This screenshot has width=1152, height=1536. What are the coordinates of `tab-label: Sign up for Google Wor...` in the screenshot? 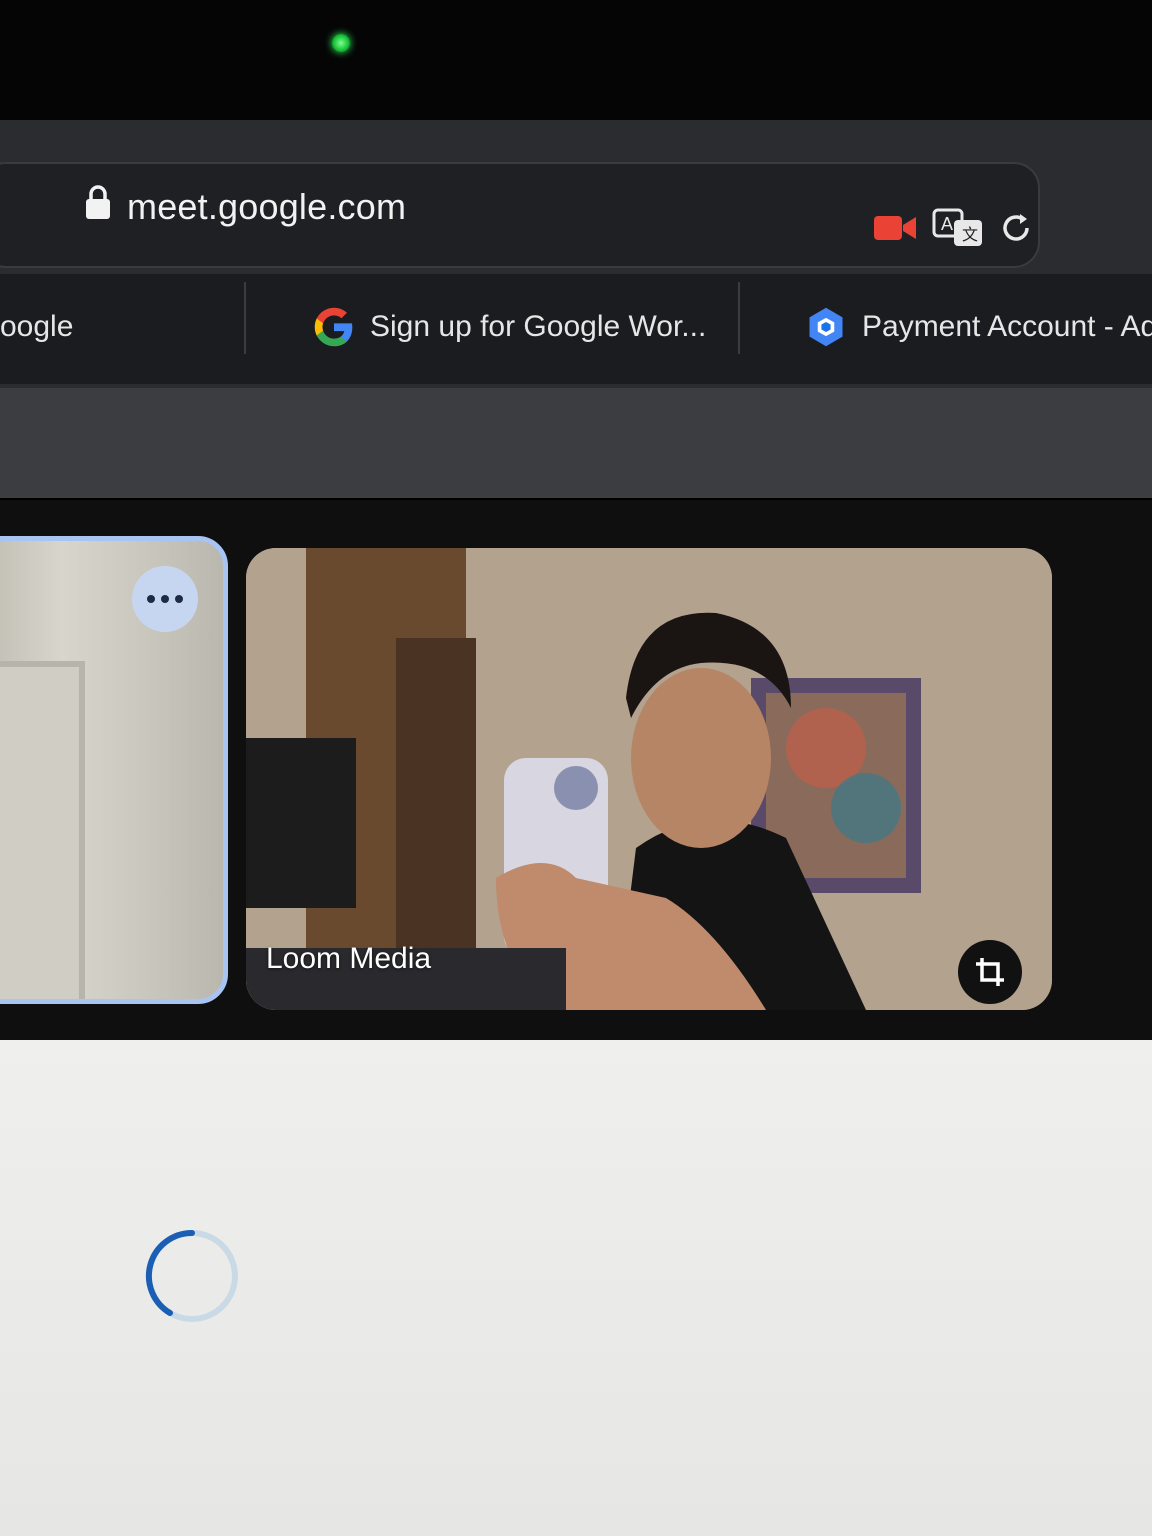 It's located at (538, 326).